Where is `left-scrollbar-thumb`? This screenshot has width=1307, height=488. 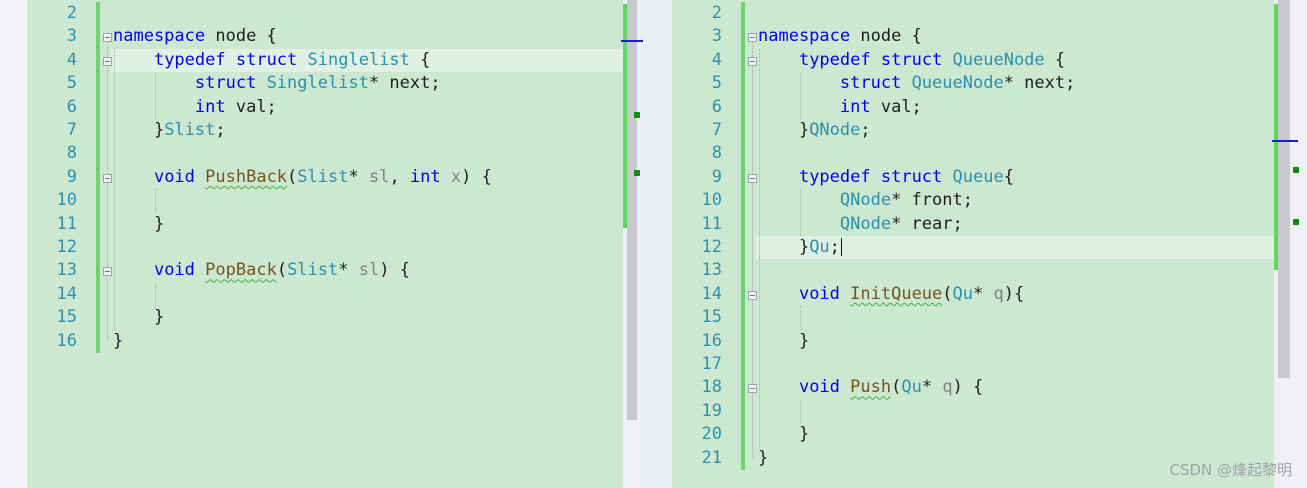
left-scrollbar-thumb is located at coordinates (632, 210).